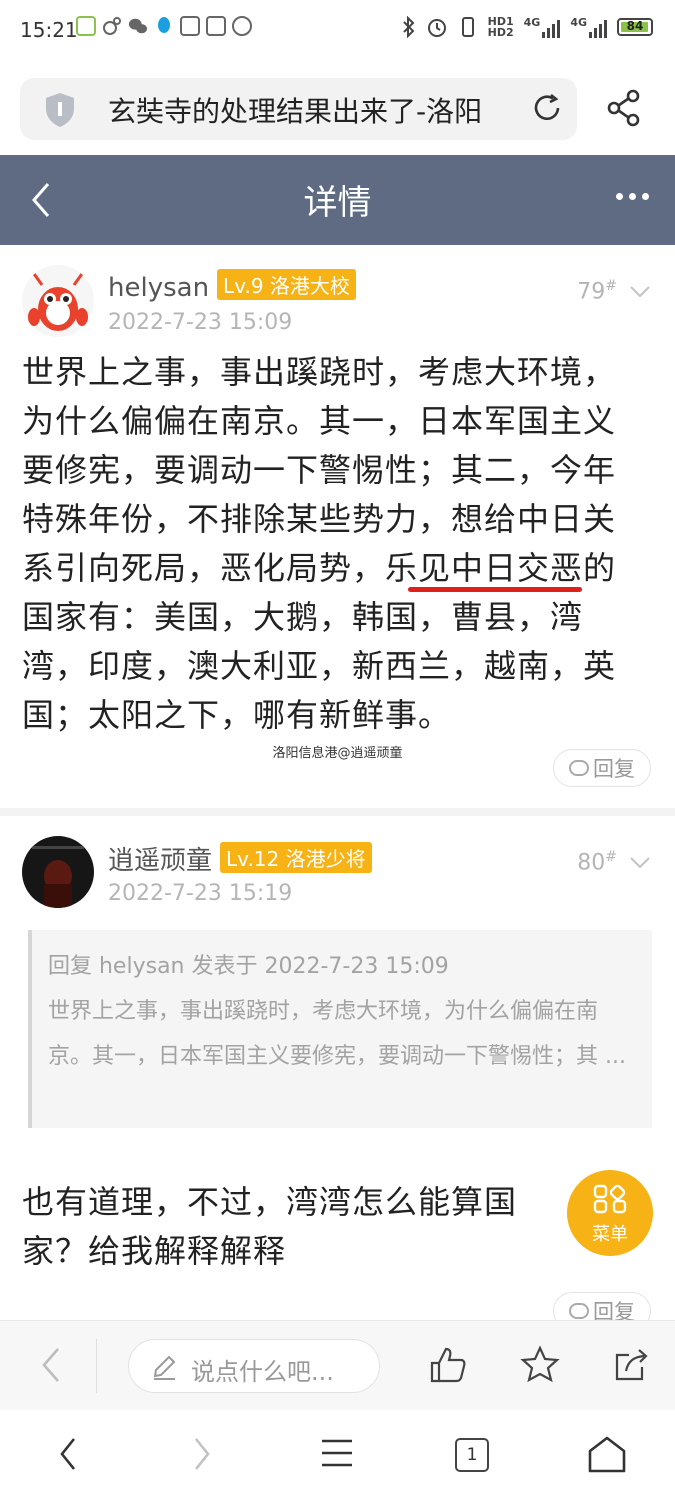  I want to click on url-bar: 玄奘寺的处理结果出来了-洛阳, so click(298, 109).